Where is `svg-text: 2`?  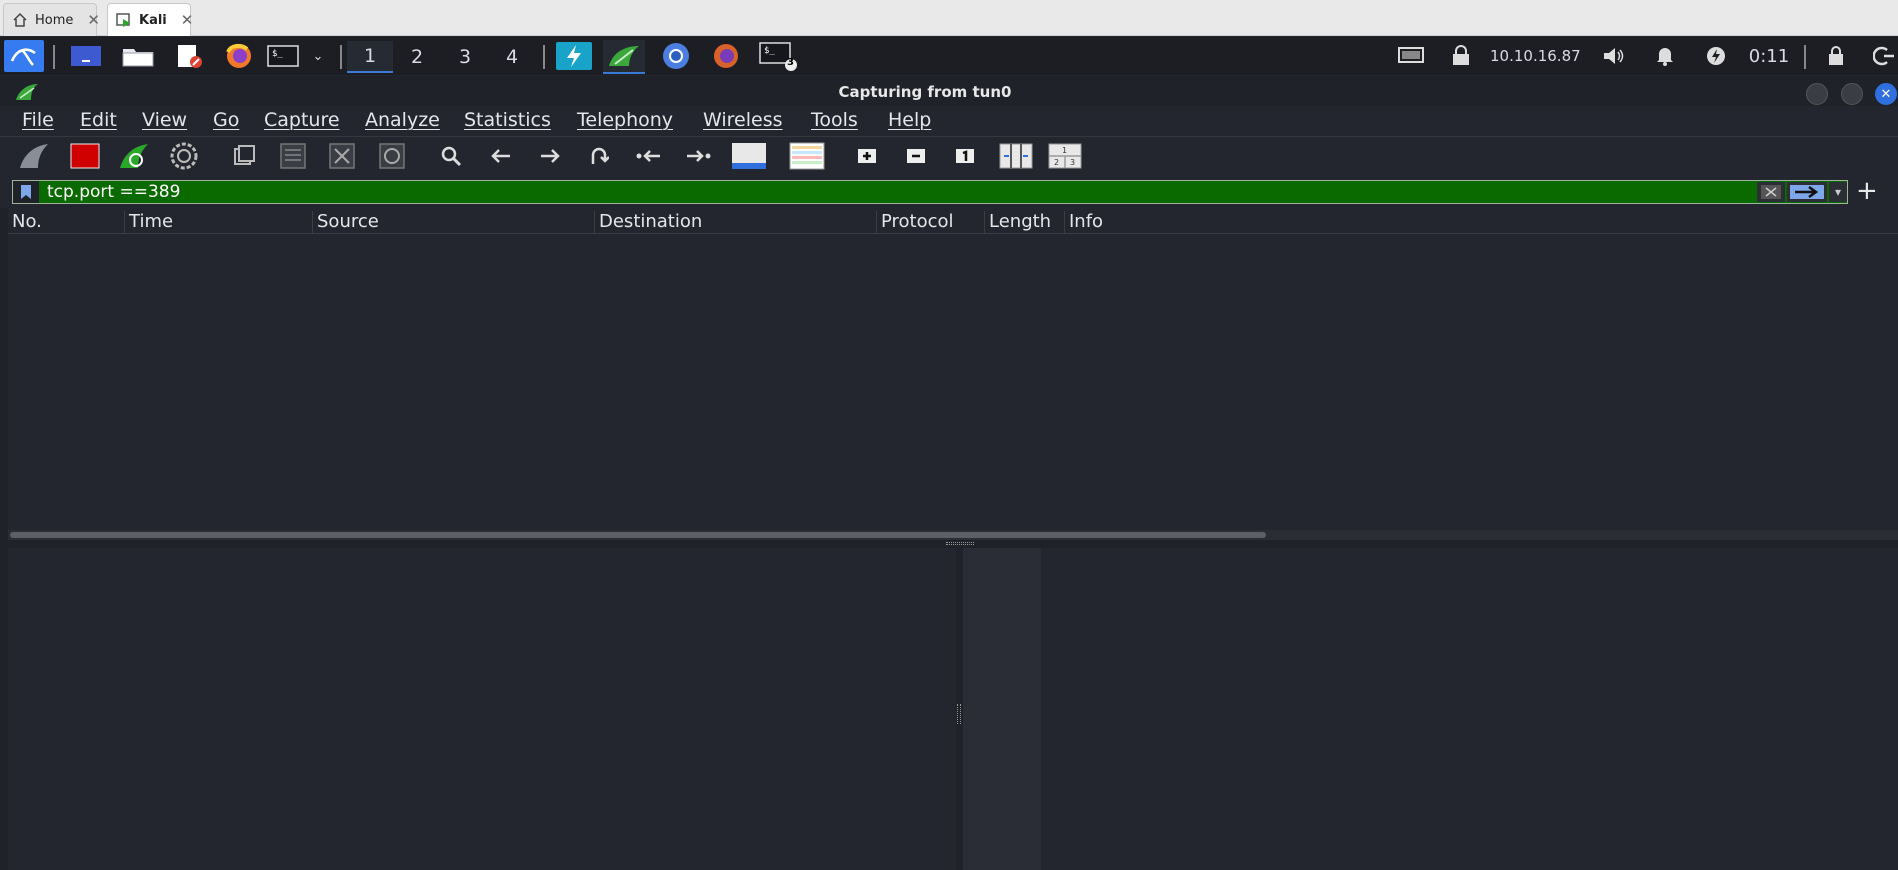 svg-text: 2 is located at coordinates (1056, 162).